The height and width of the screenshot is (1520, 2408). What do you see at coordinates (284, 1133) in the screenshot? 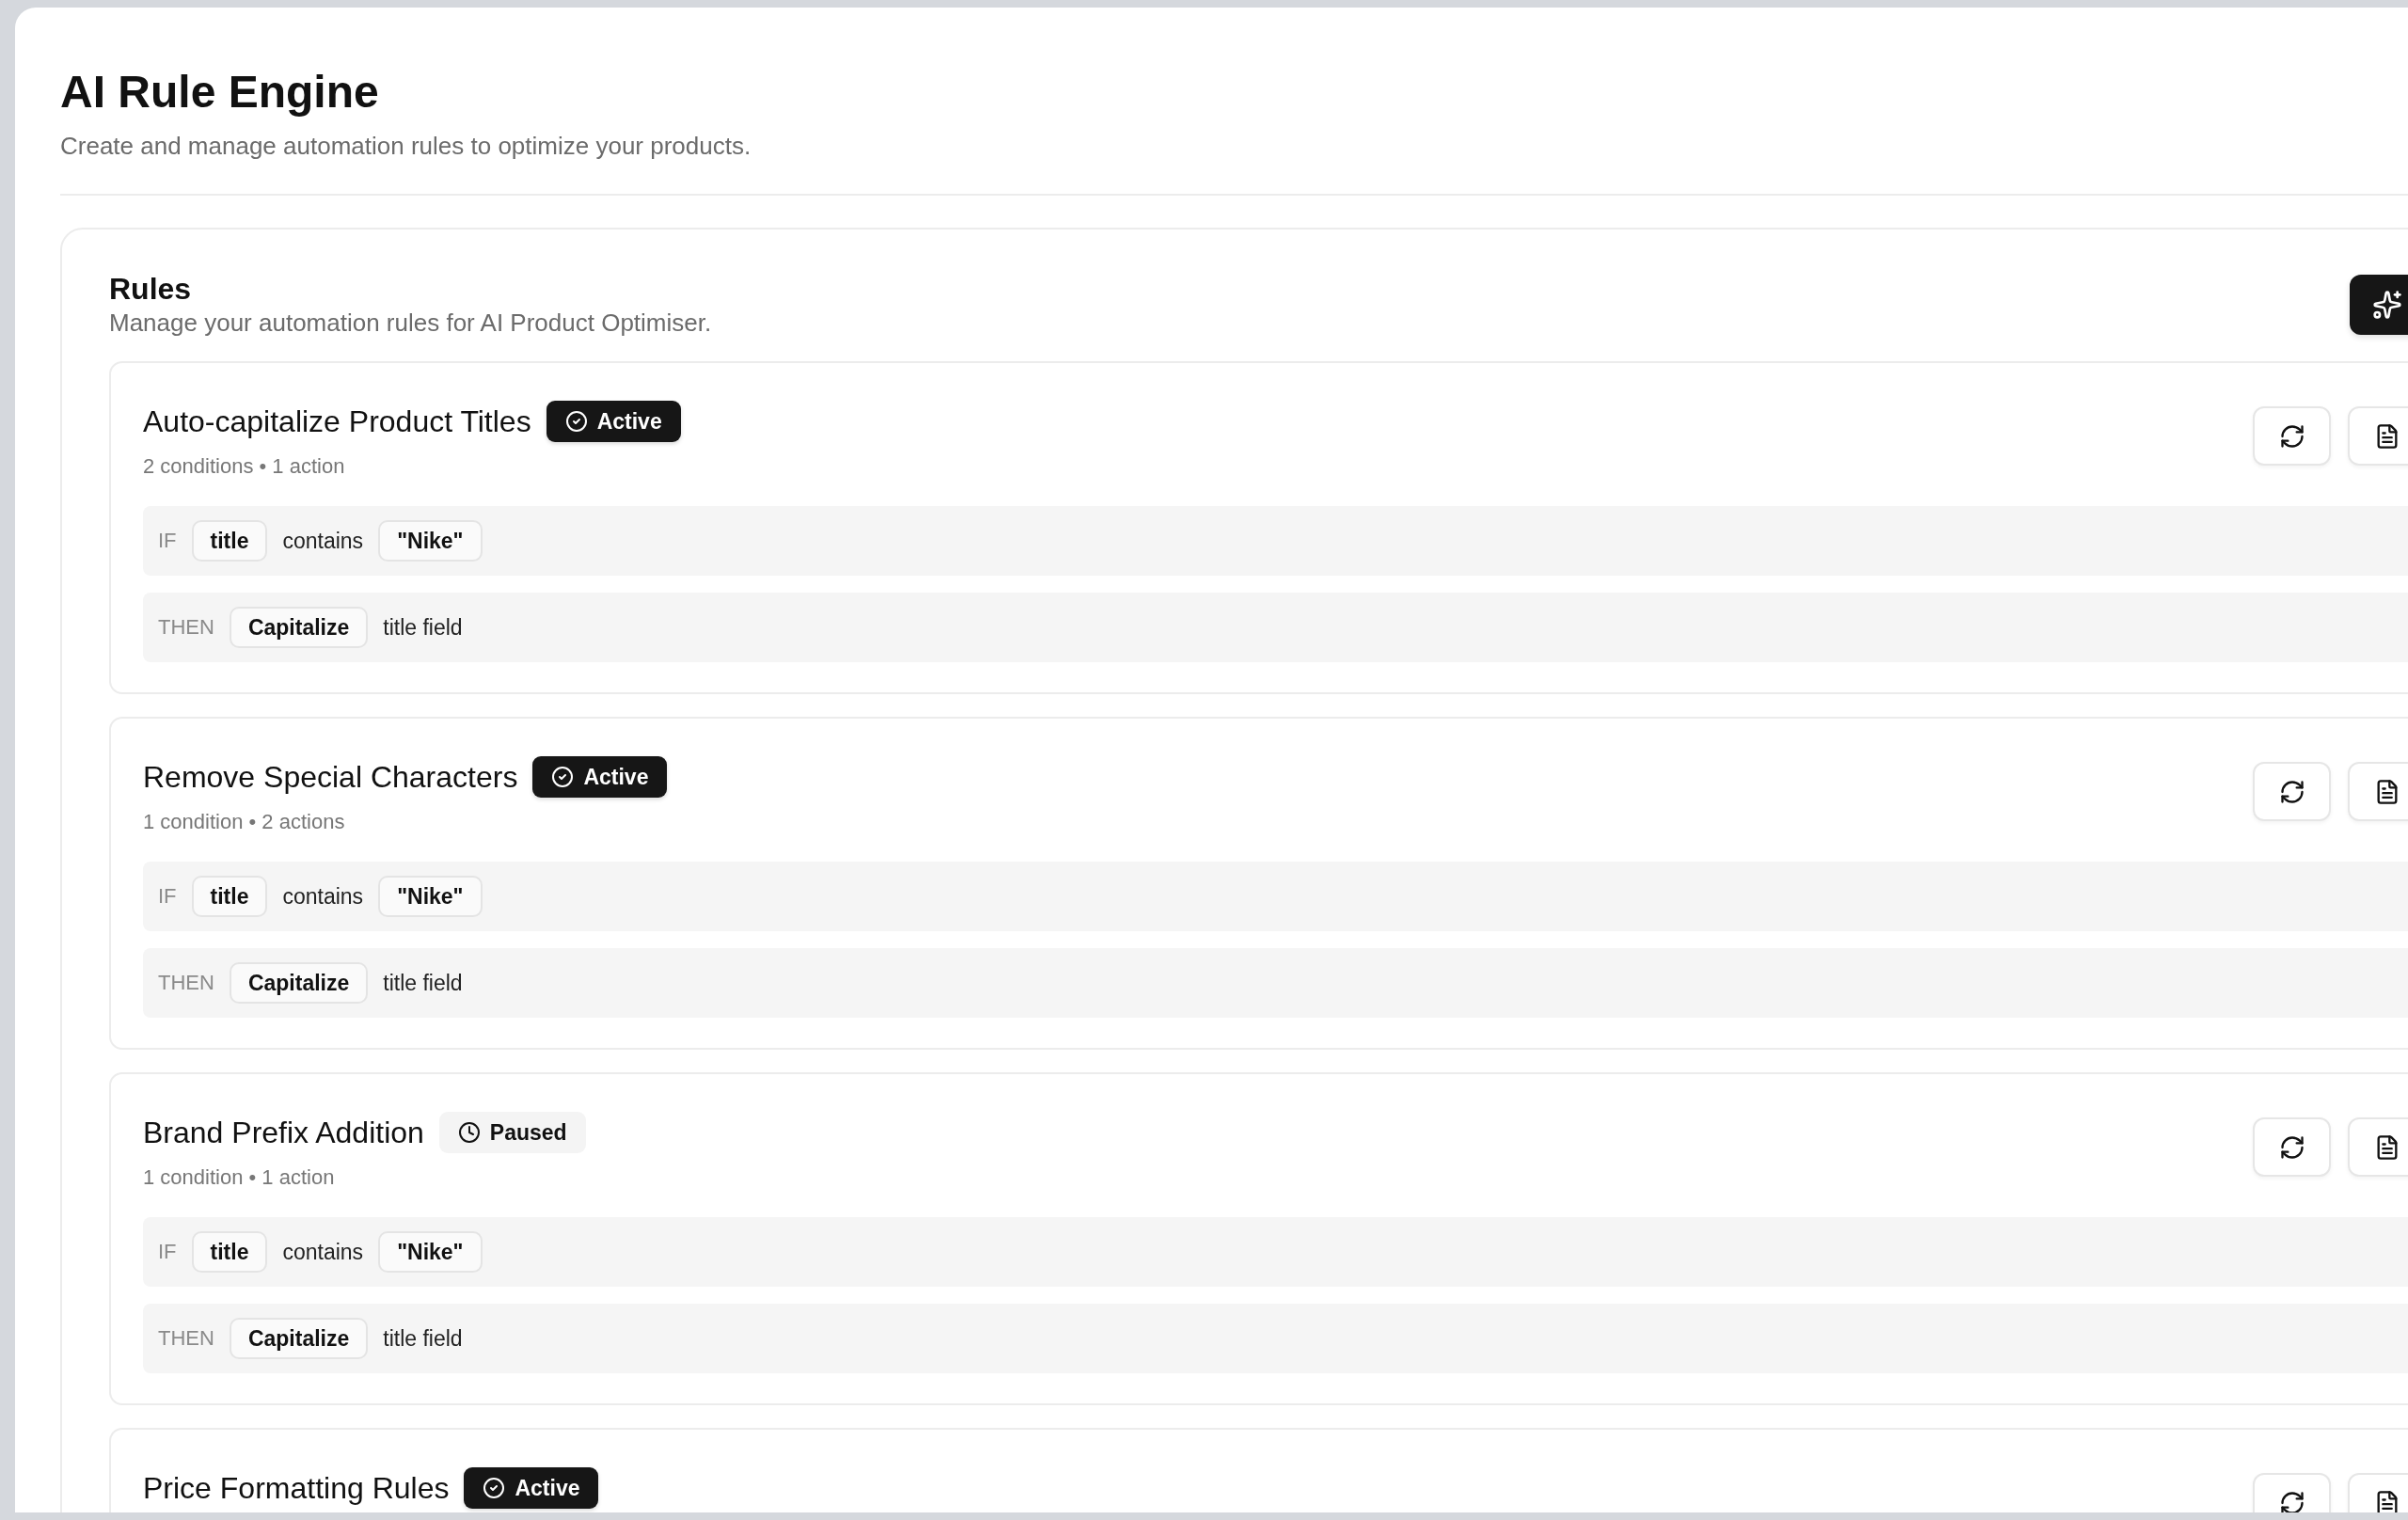
I see `rule-name: Brand Prefix Addition` at bounding box center [284, 1133].